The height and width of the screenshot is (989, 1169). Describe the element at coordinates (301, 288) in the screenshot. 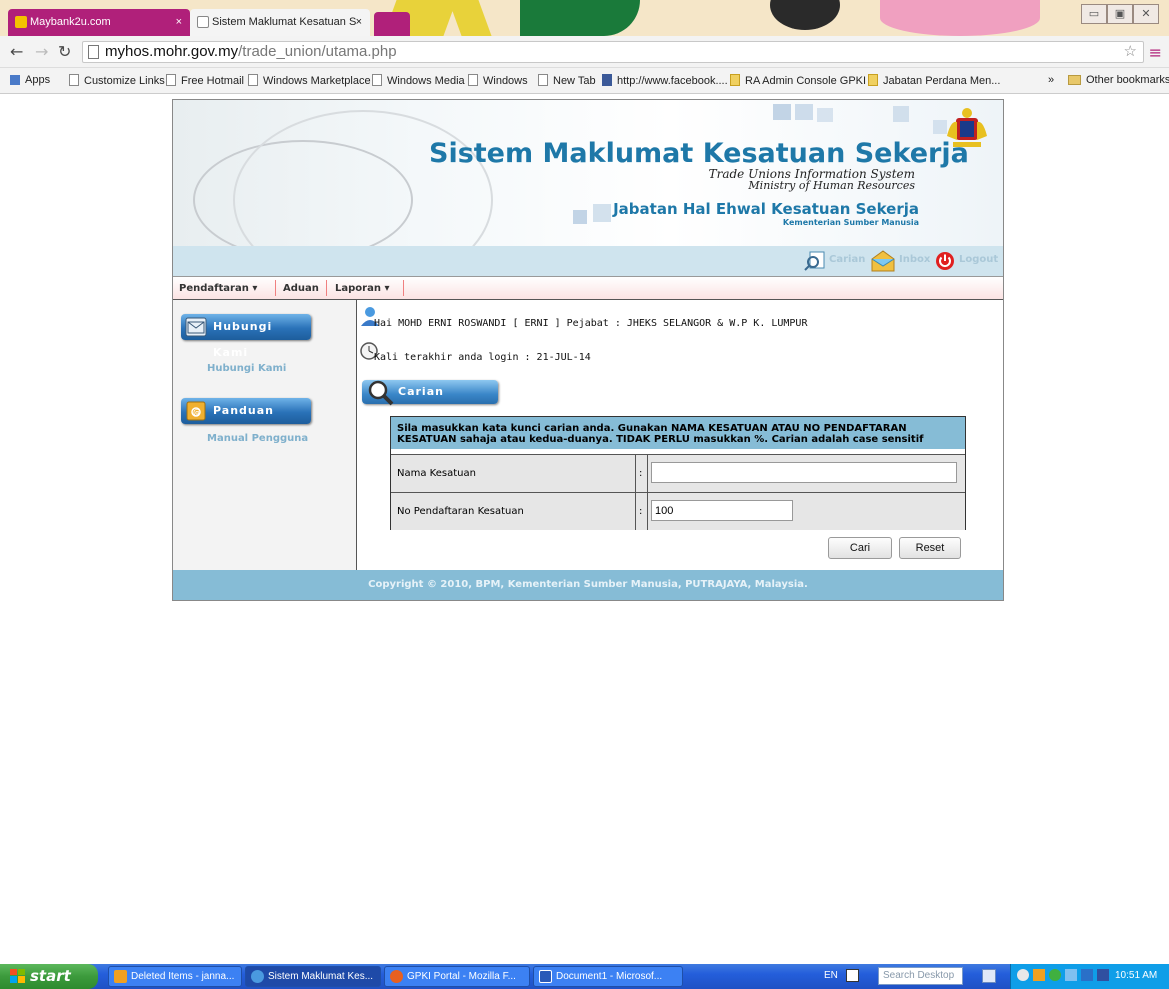

I see `menu-aduan: Aduan` at that location.